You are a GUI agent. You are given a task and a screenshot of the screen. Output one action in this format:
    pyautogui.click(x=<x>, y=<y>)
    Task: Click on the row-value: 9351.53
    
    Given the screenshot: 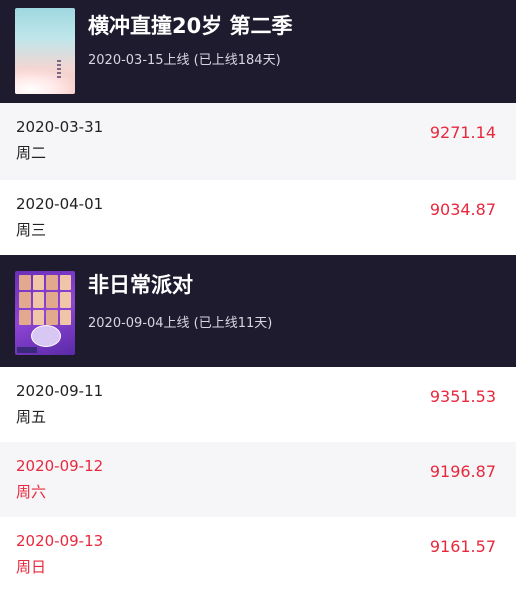 What is the action you would take?
    pyautogui.click(x=462, y=396)
    